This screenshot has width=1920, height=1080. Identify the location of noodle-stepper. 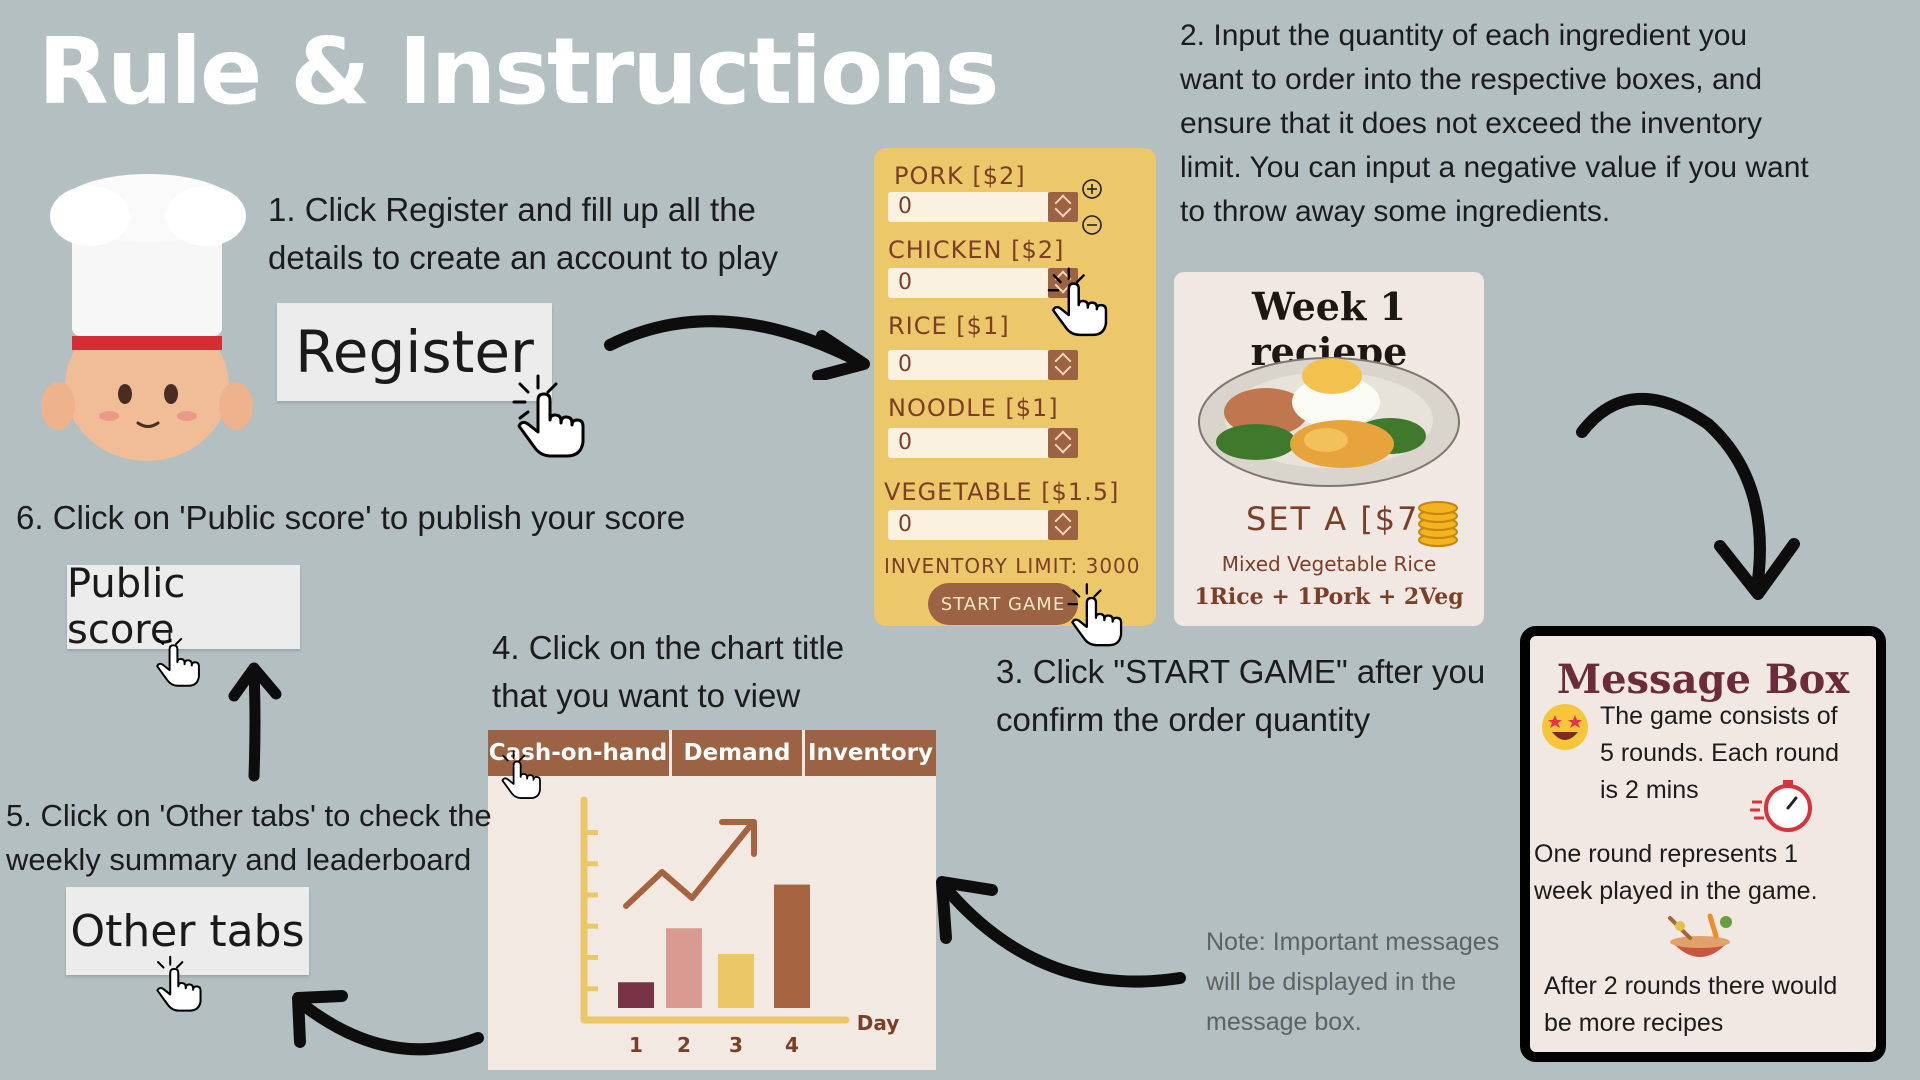
(1063, 443).